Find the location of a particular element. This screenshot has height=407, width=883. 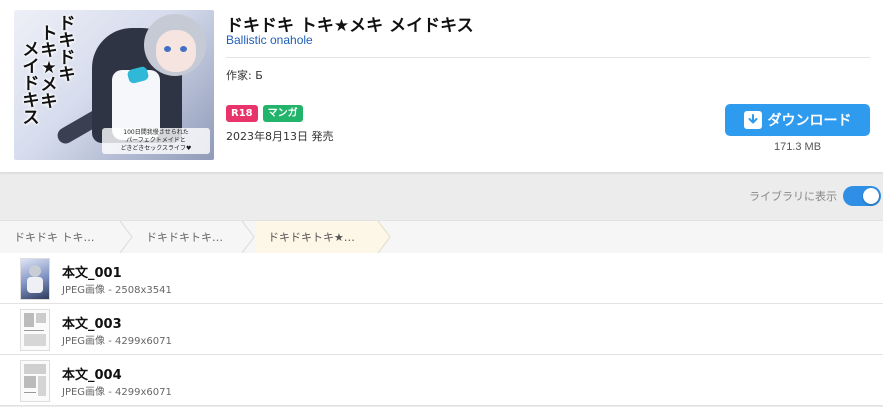

file-name: 本文_001 is located at coordinates (92, 273).